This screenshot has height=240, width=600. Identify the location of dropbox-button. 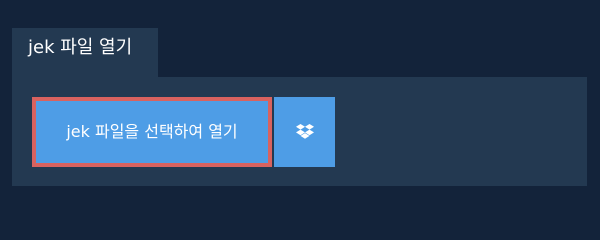
(304, 132).